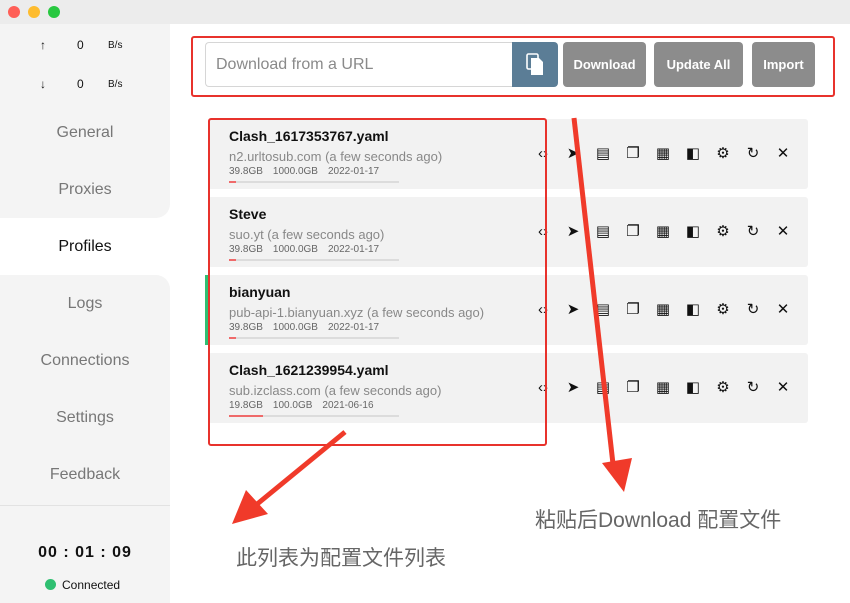 The width and height of the screenshot is (850, 603). I want to click on download-caption: 粘贴后Download 配置文件, so click(658, 520).